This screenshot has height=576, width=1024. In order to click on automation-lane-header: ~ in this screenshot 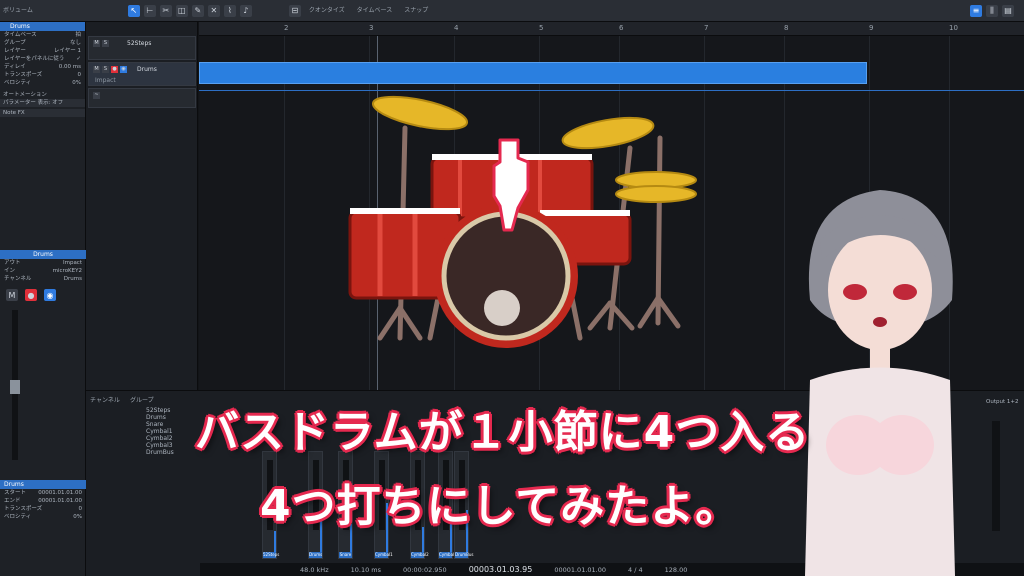, I will do `click(142, 98)`.